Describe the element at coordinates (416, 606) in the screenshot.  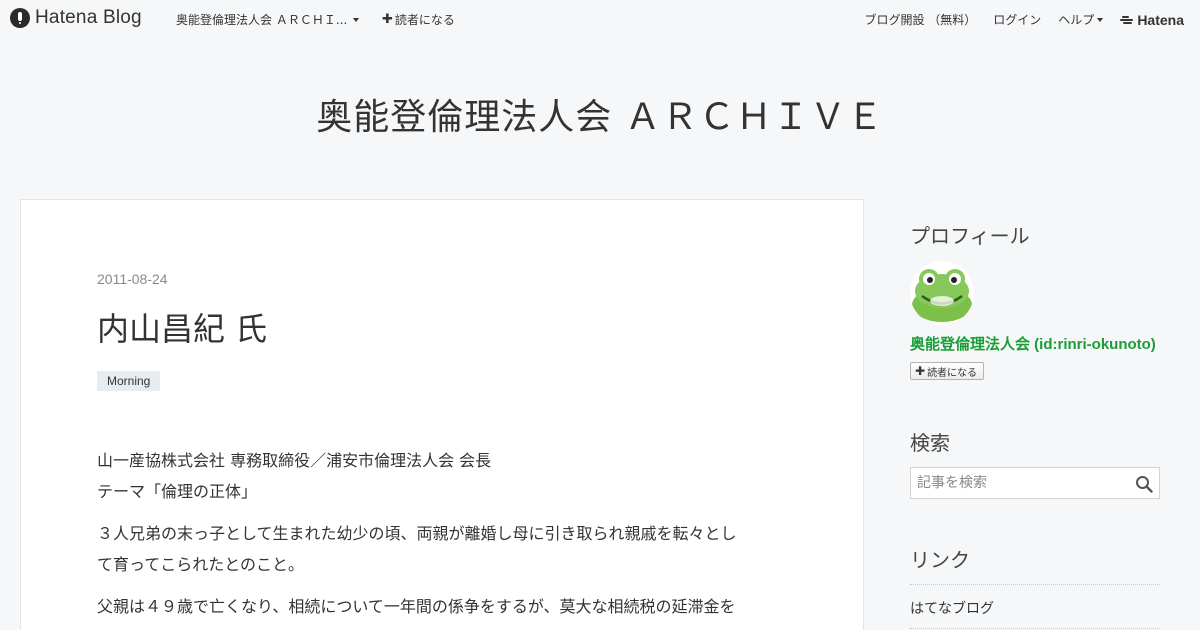
I see `paragraph-line: 父親は４９歳で亡くなり、相続について一年間の係争をするが、莫大な相続税の延滞金を` at that location.